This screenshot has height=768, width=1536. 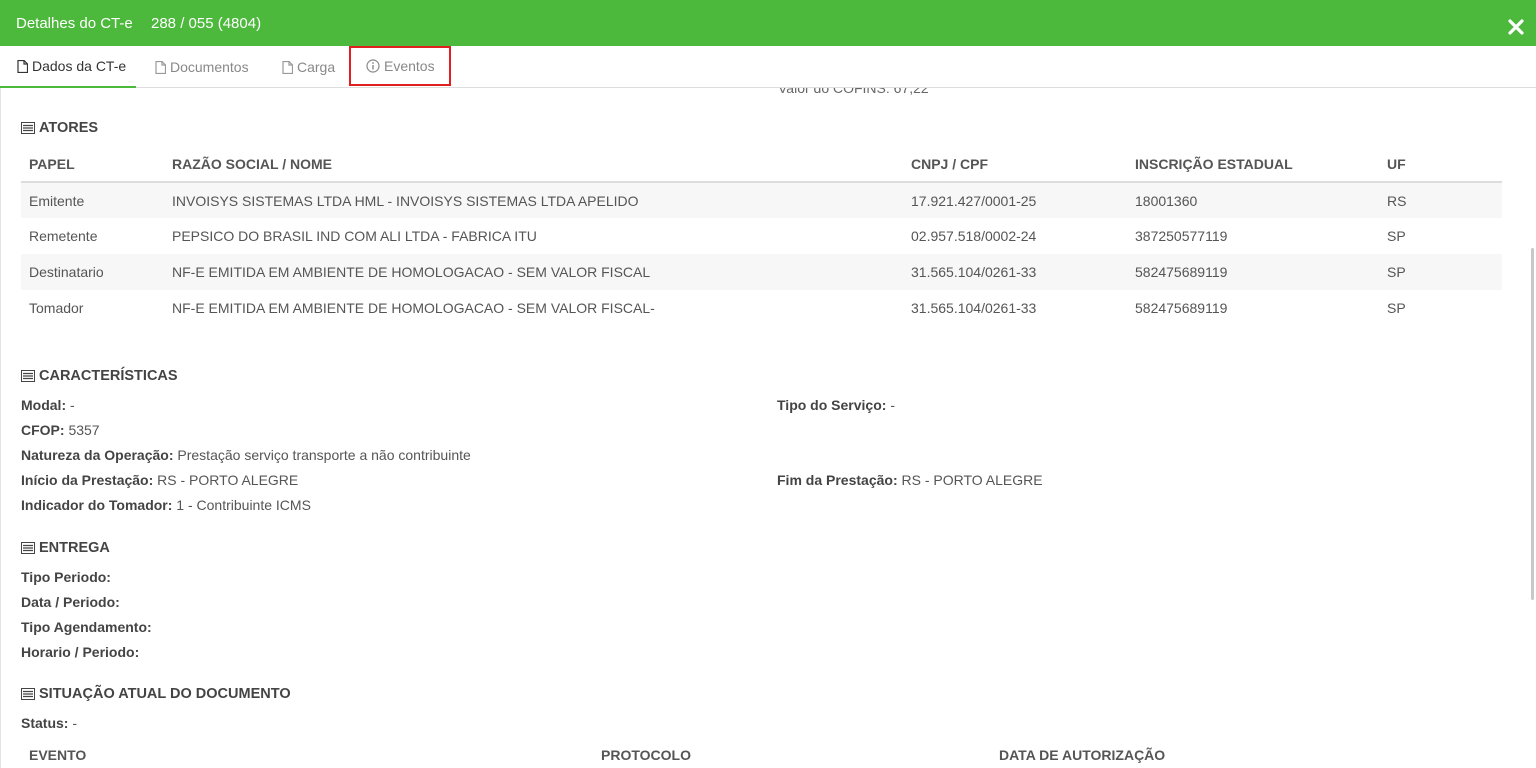 I want to click on tab-carga: Carga, so click(x=308, y=67).